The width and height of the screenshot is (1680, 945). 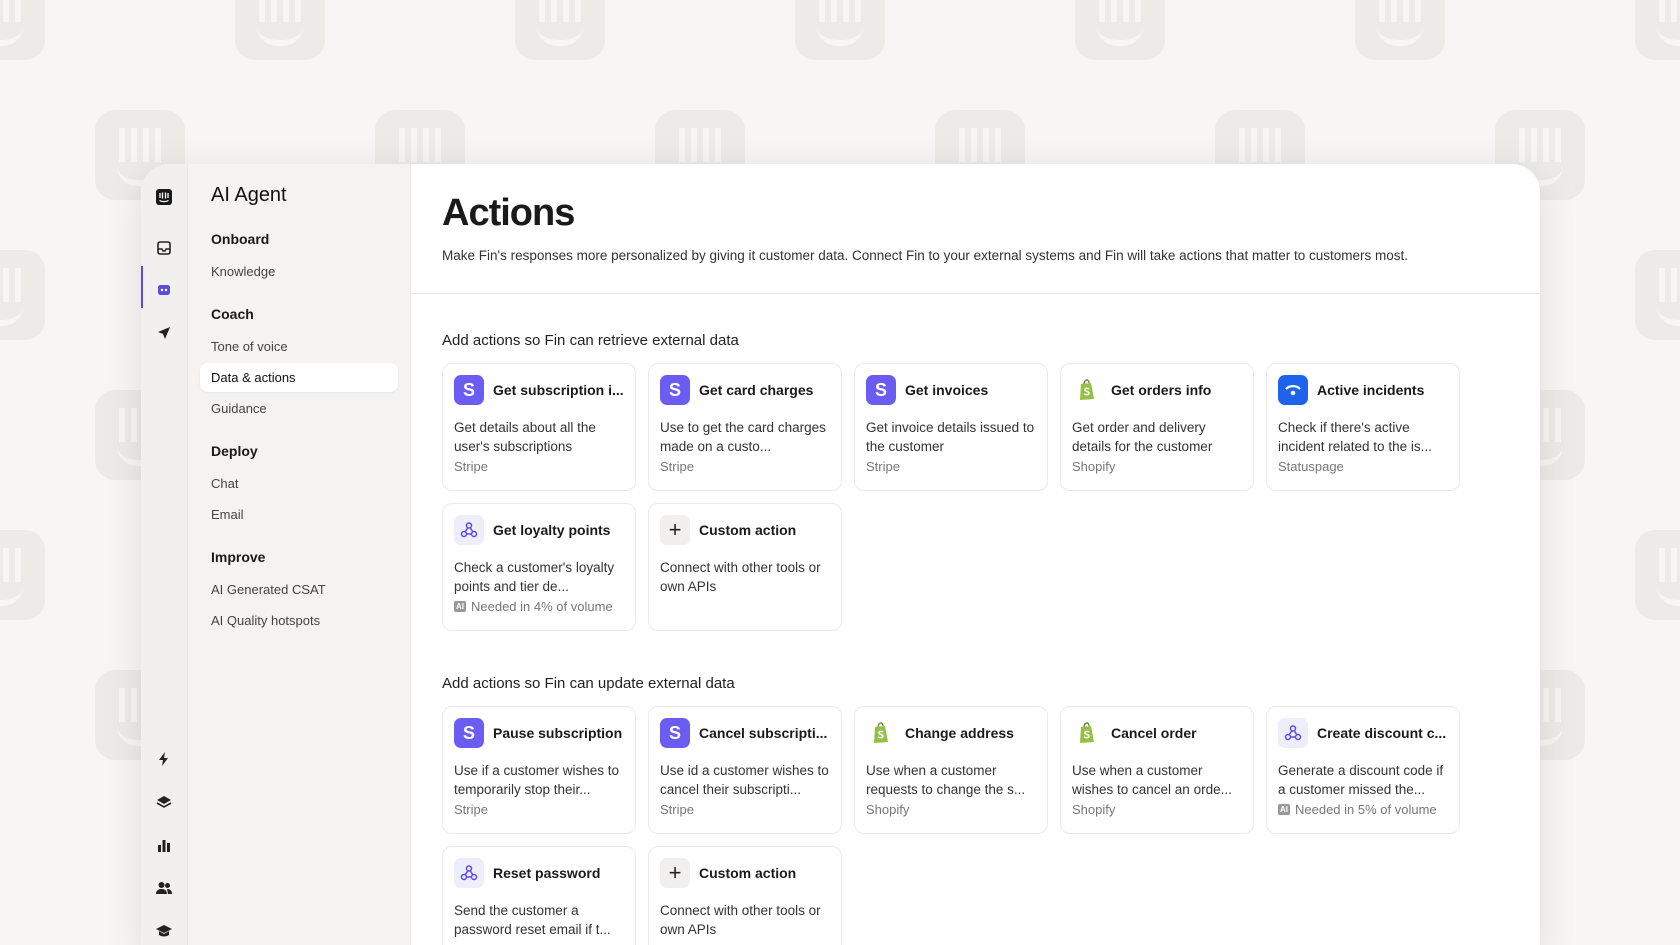 What do you see at coordinates (508, 213) in the screenshot?
I see `page-title: Actions` at bounding box center [508, 213].